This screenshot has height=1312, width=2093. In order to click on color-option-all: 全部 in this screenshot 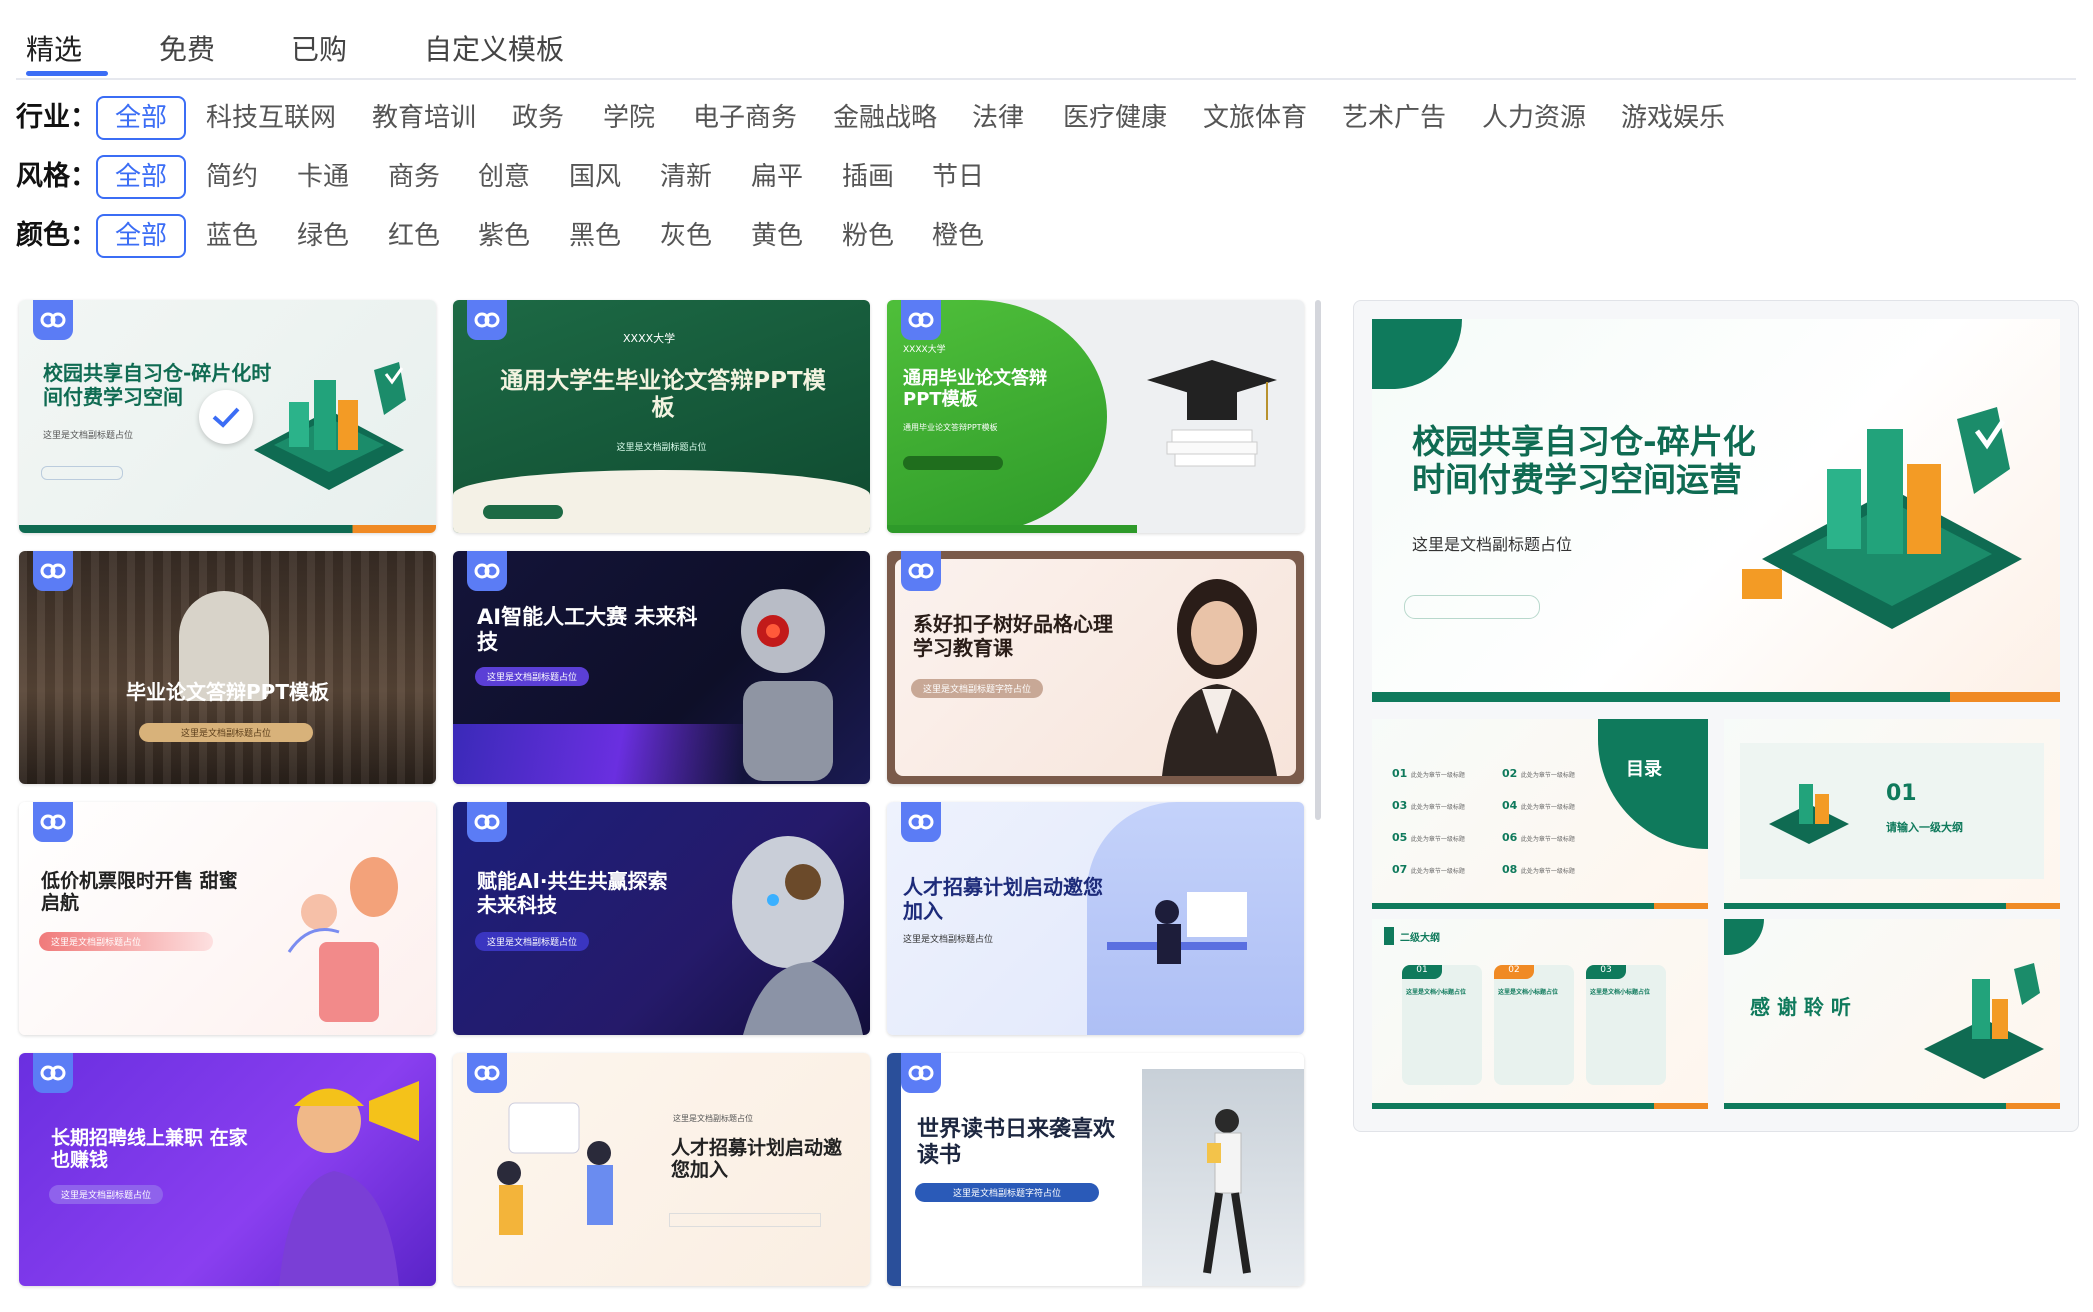, I will do `click(141, 236)`.